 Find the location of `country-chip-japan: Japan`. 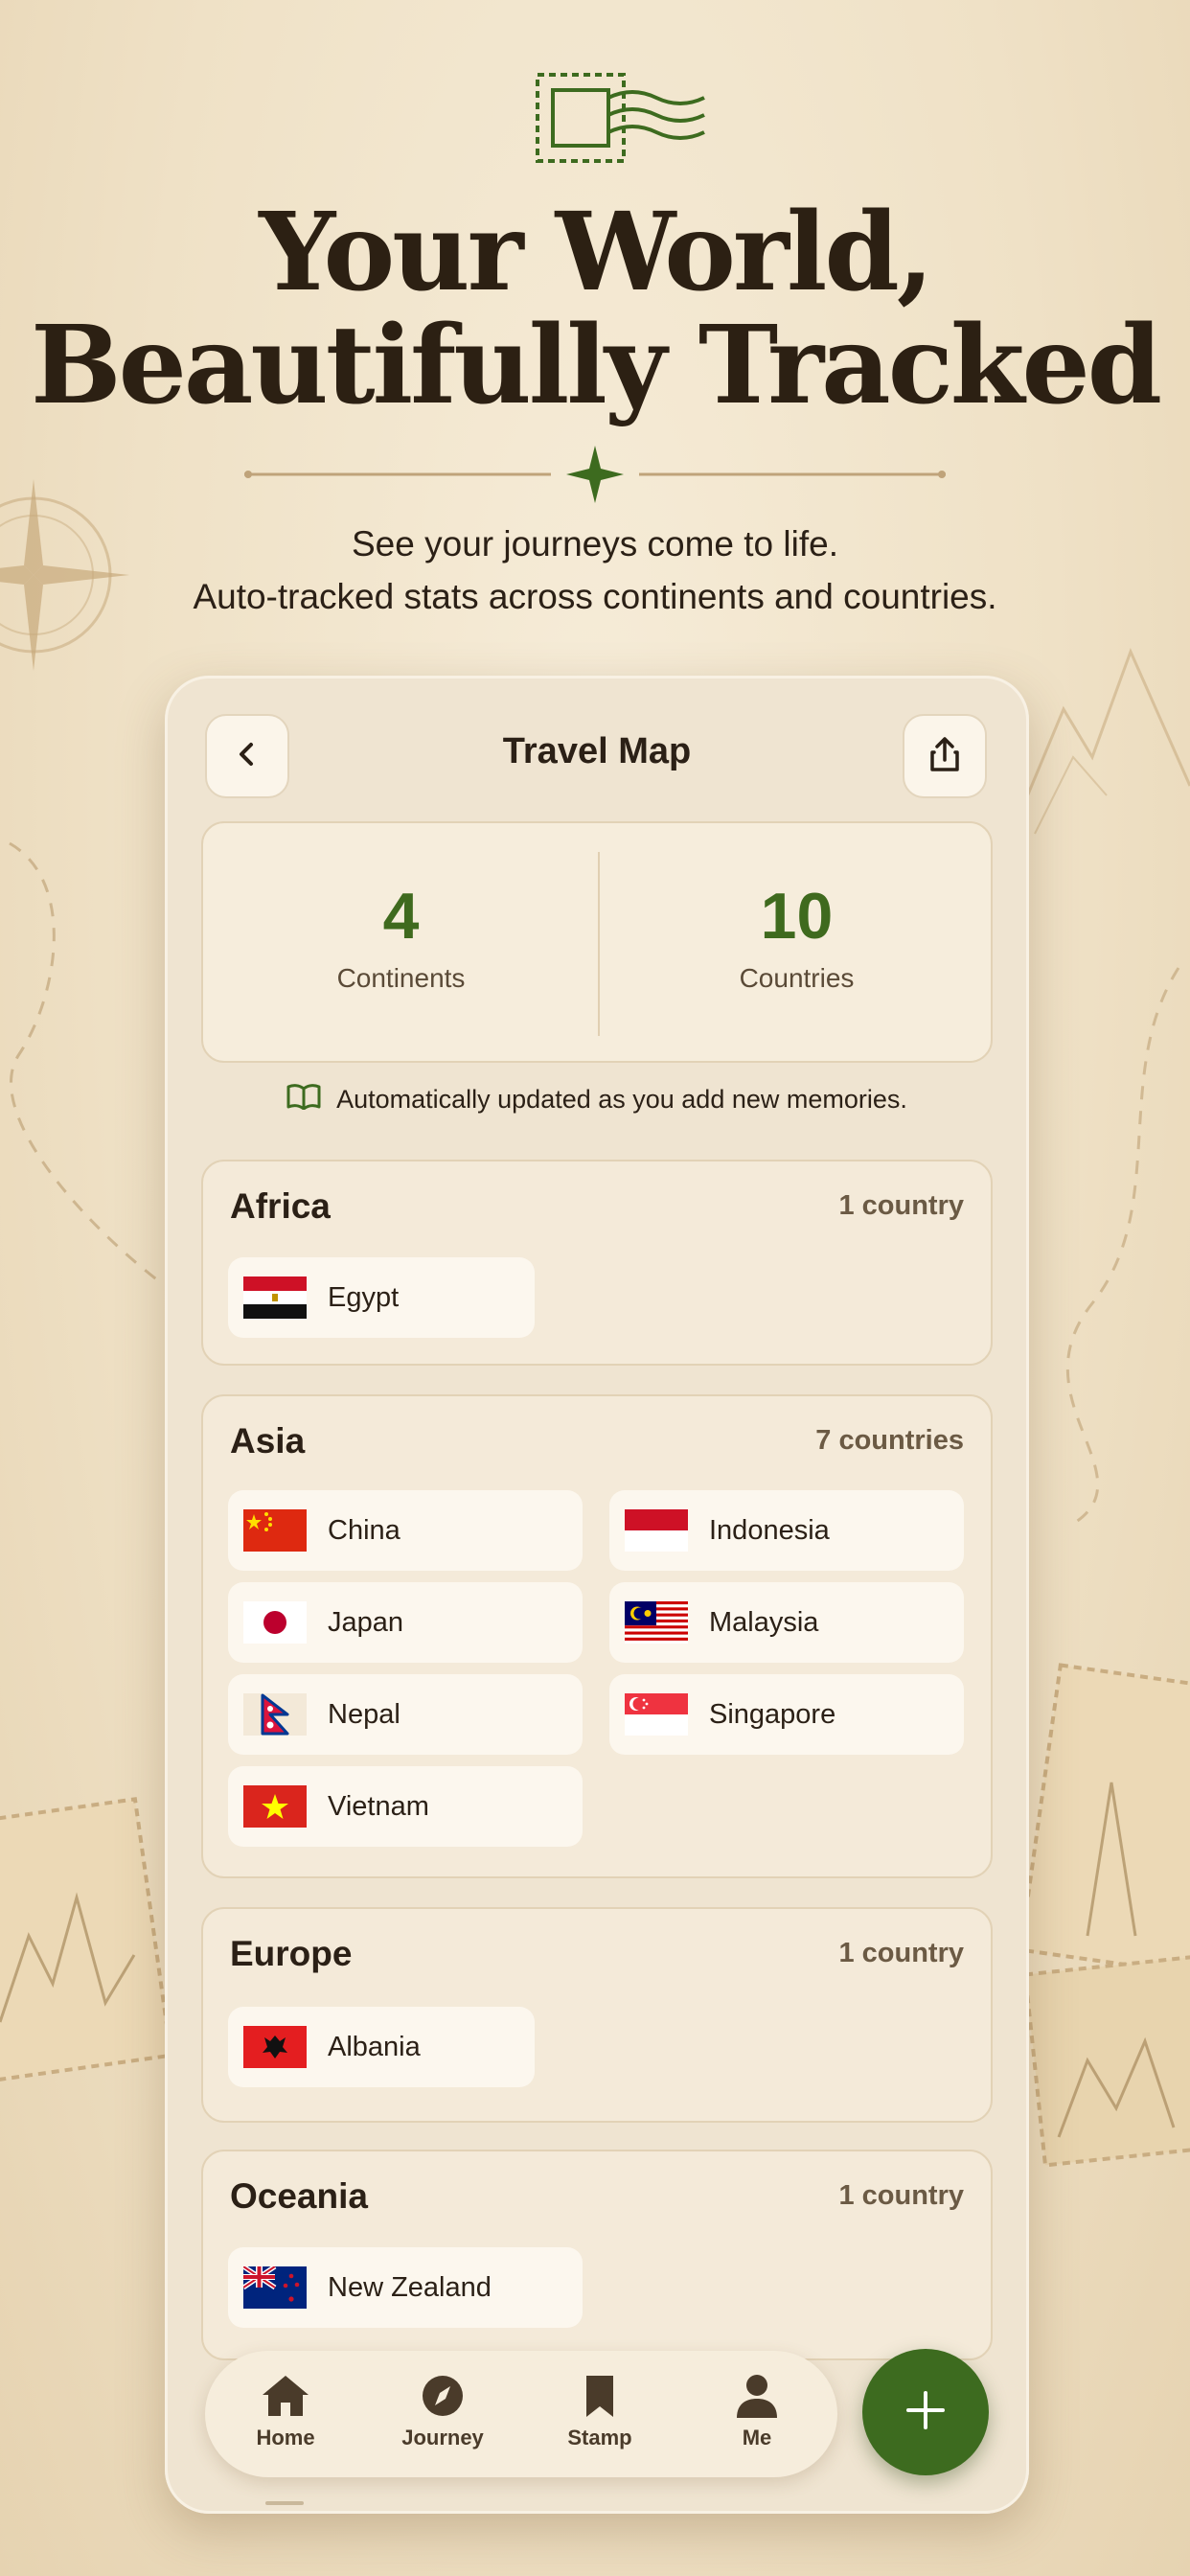

country-chip-japan: Japan is located at coordinates (405, 1622).